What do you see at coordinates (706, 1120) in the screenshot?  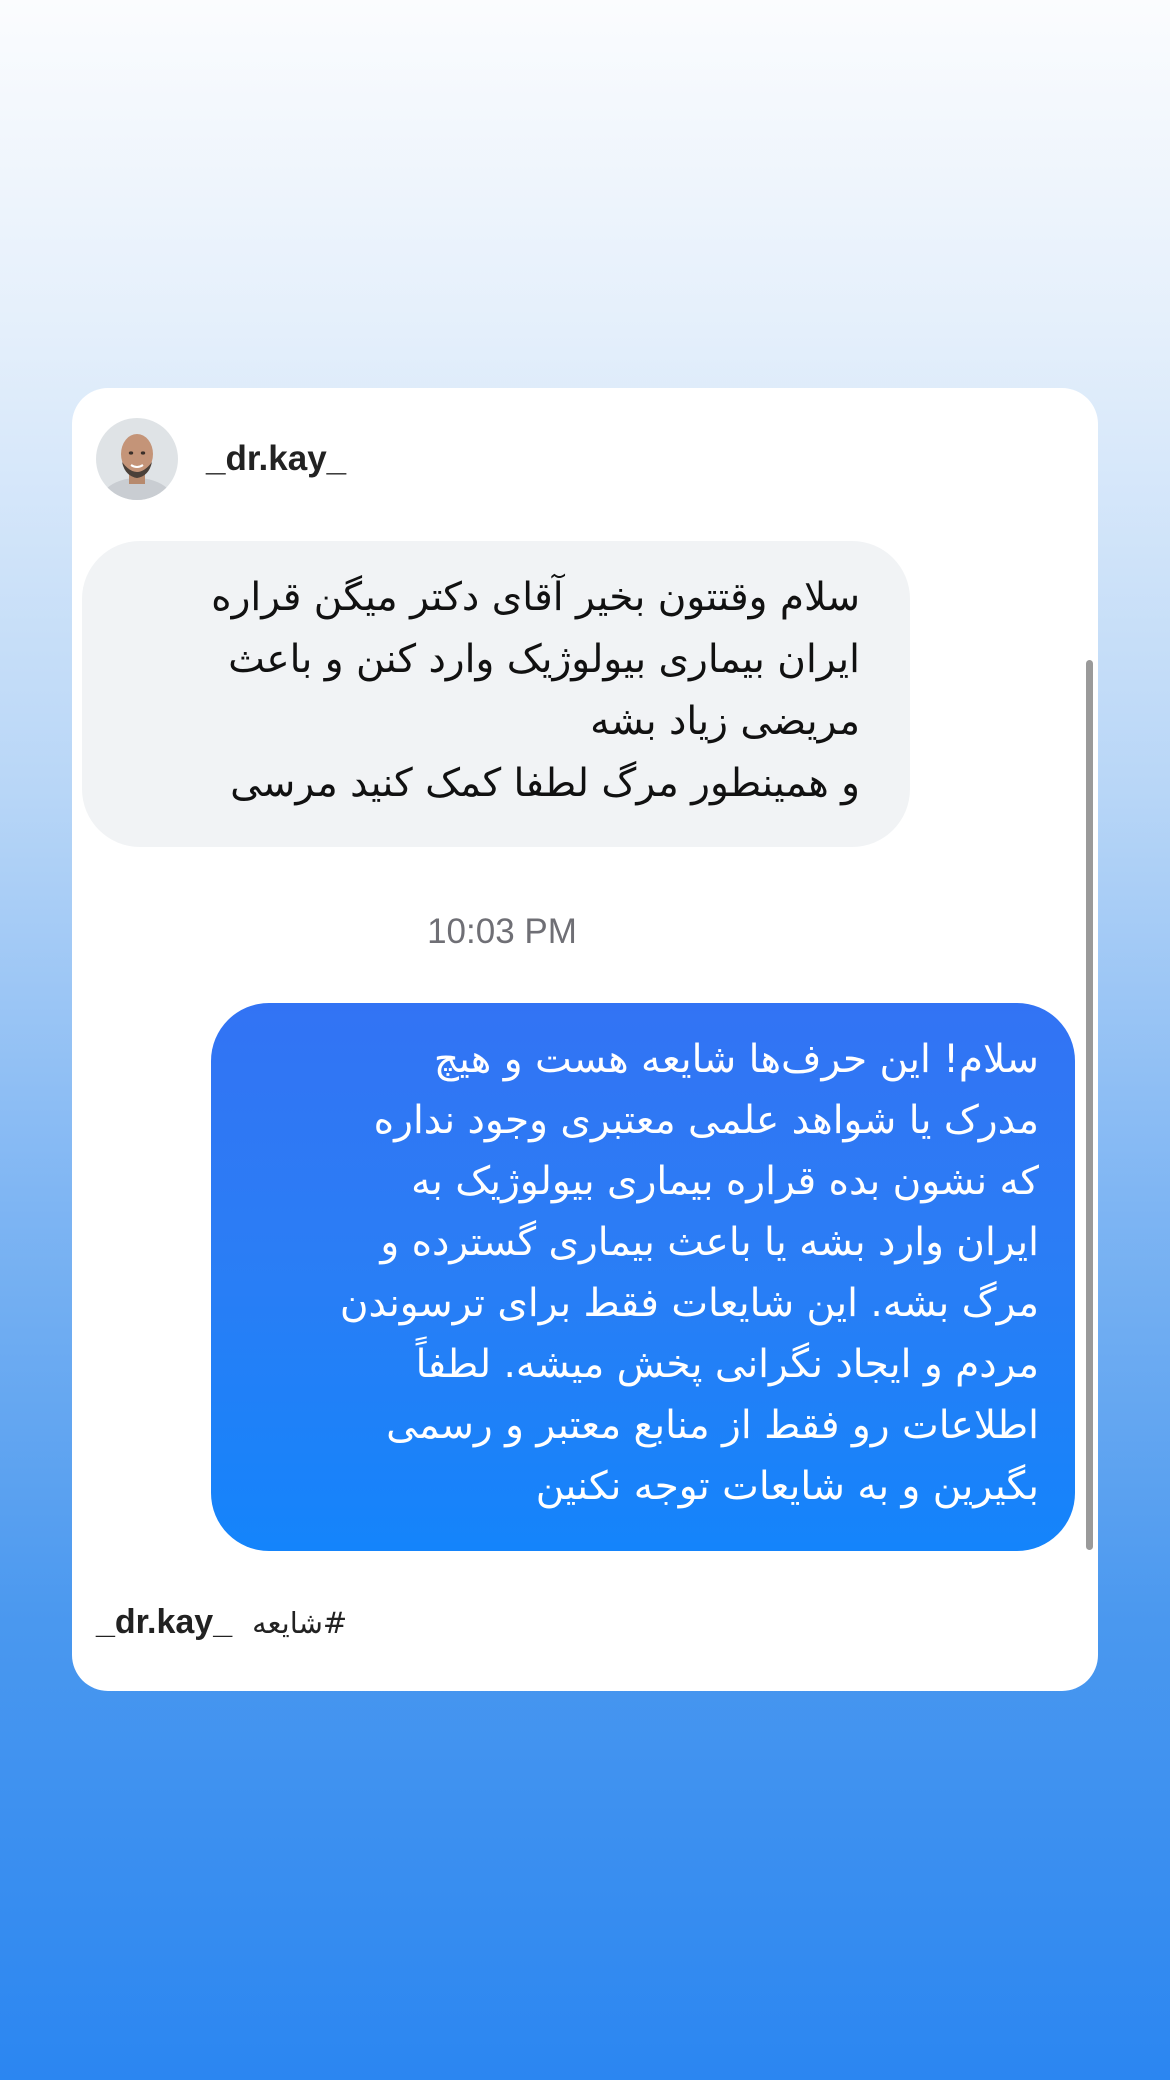 I see `message-line: مدرک یا شواهد علمی معتبری وجود نداره` at bounding box center [706, 1120].